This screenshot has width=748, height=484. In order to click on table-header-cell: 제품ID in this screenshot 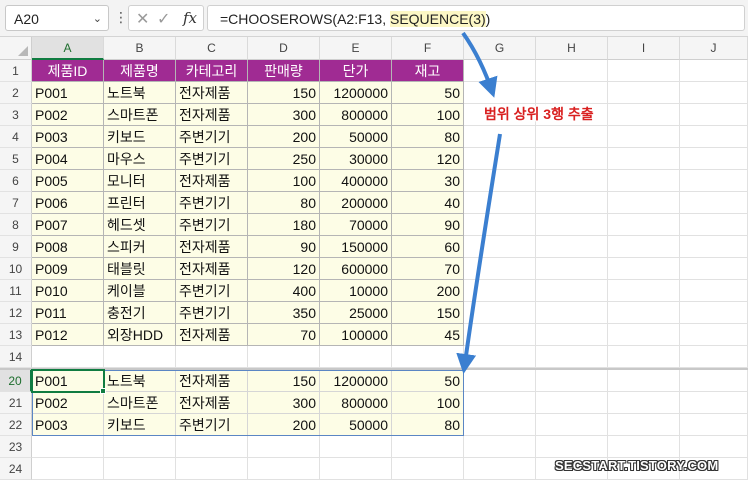, I will do `click(68, 71)`.